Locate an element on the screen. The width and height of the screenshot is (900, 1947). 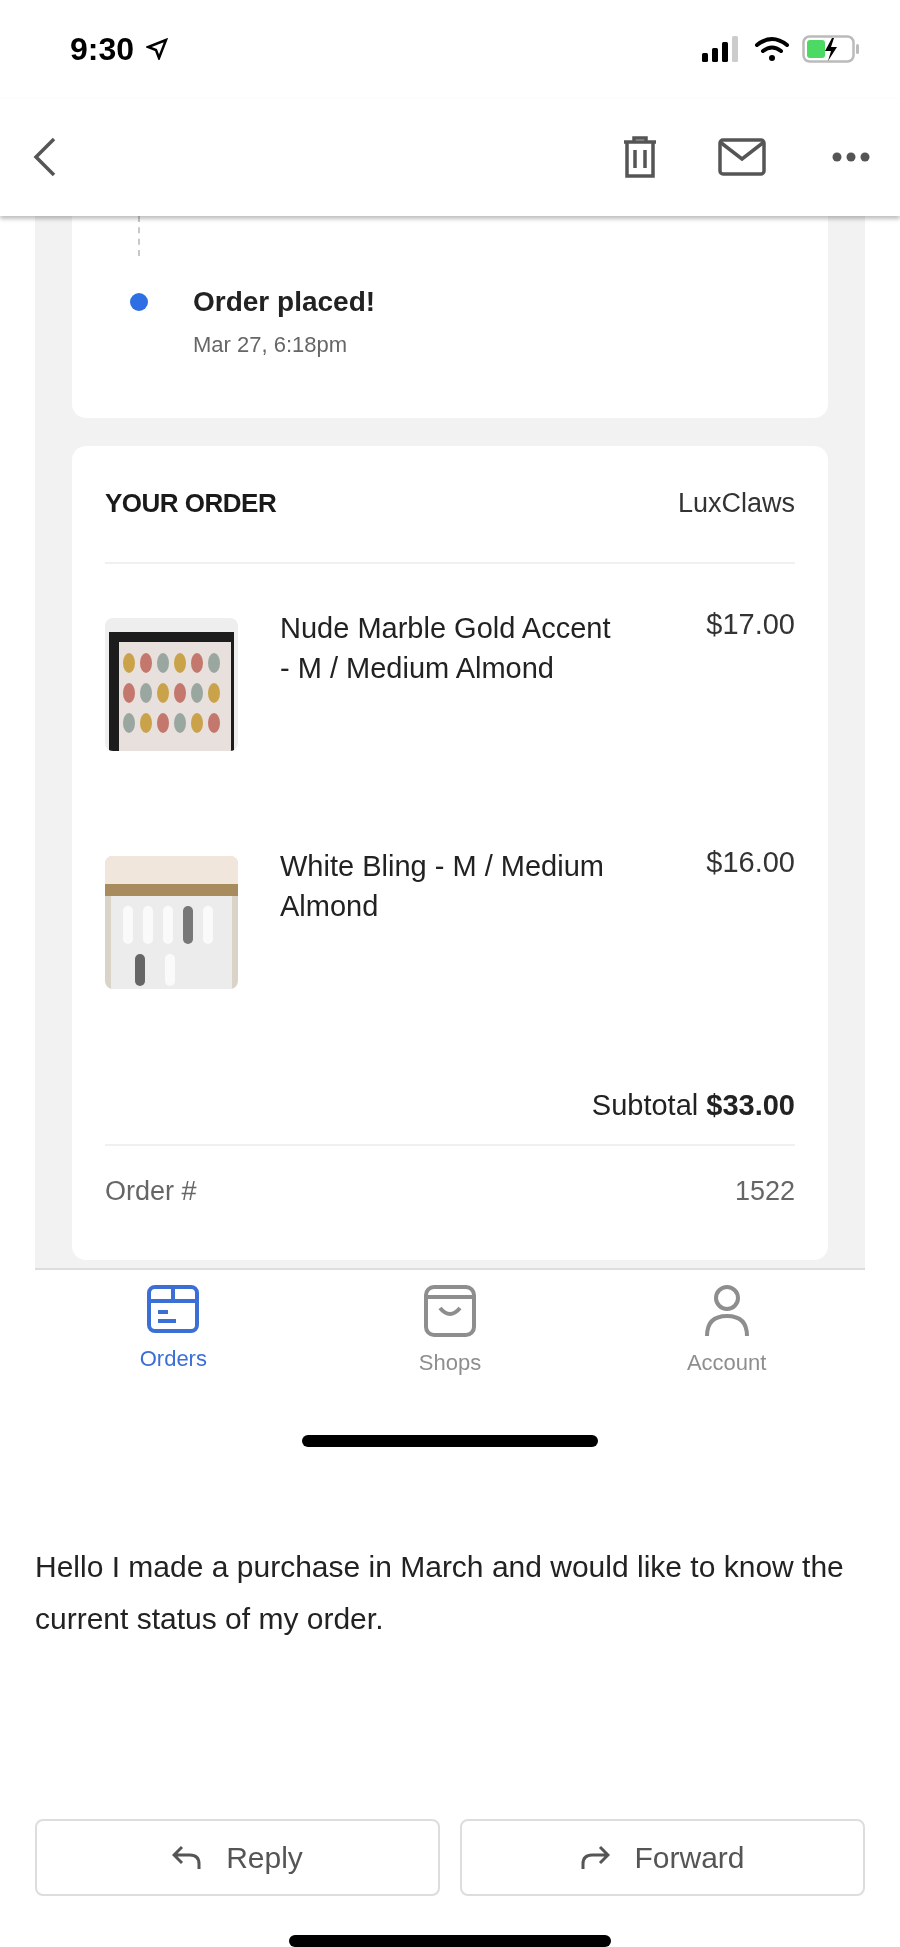
order-number: 1522 is located at coordinates (764, 1191).